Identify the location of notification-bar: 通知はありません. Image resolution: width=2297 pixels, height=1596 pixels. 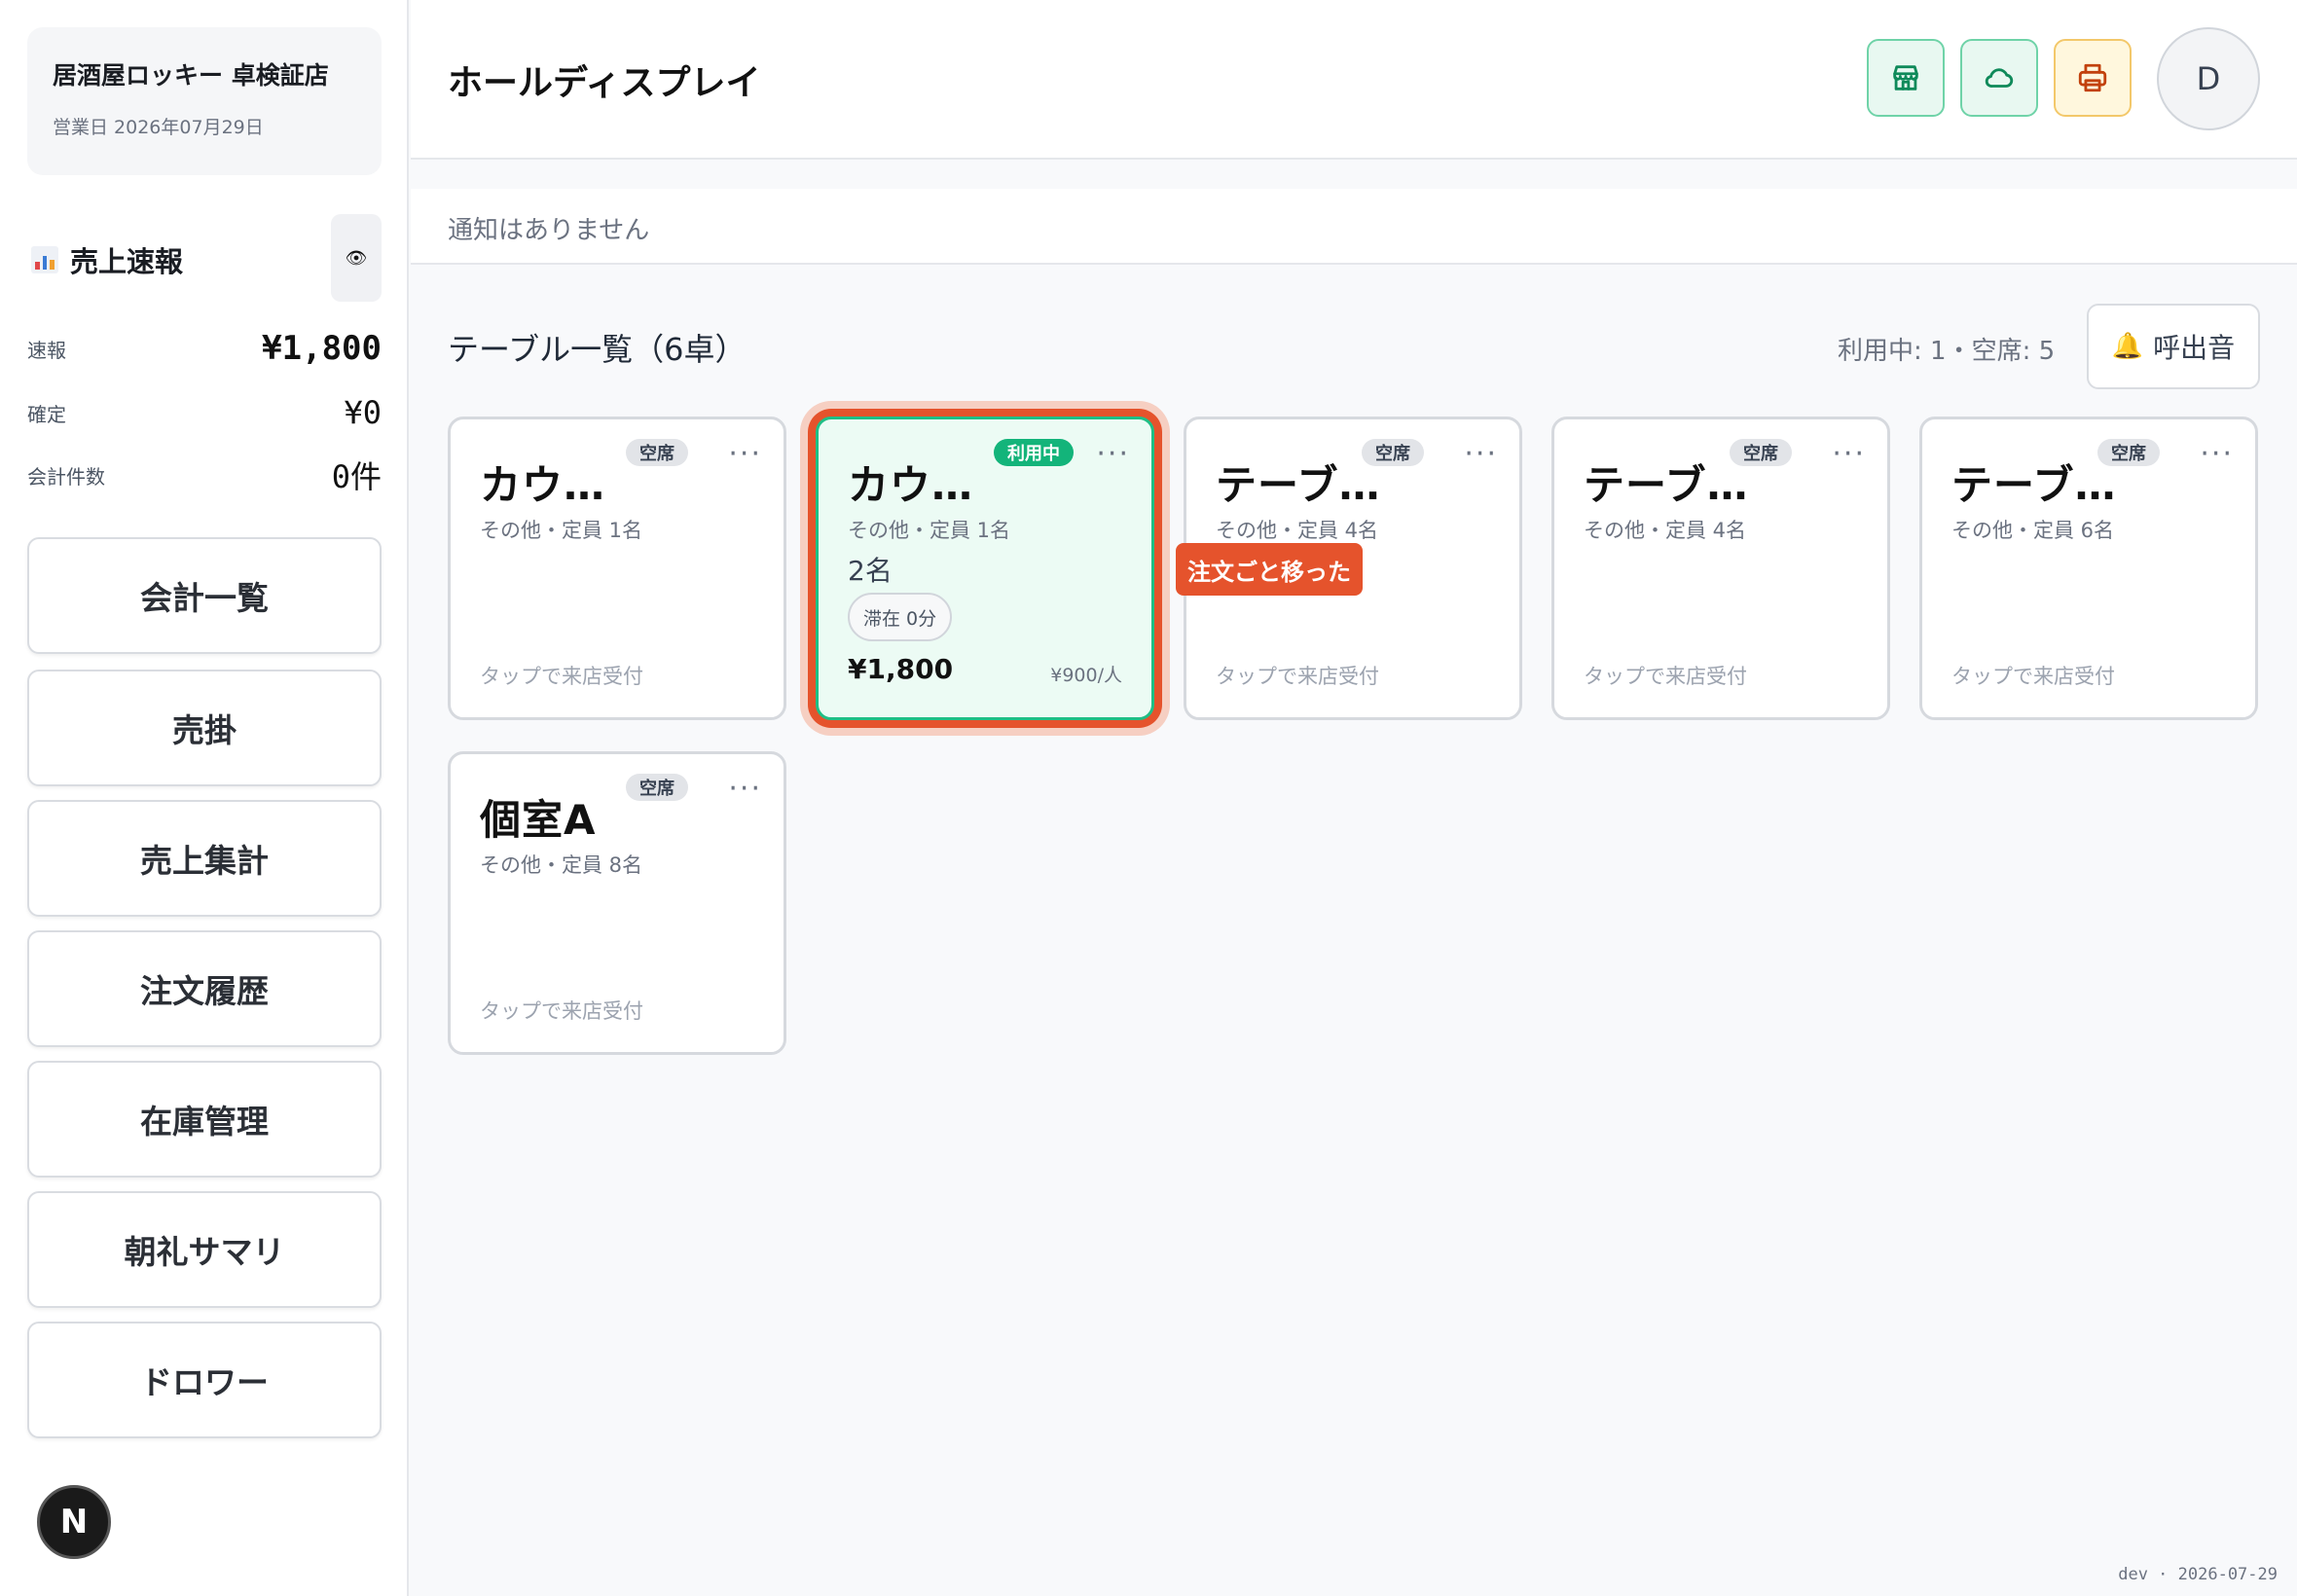
(1354, 227).